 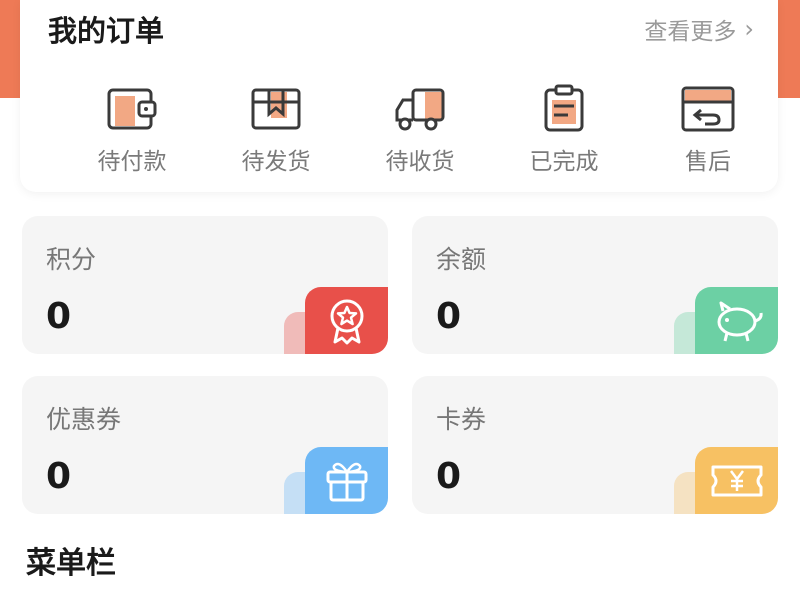 What do you see at coordinates (420, 162) in the screenshot?
I see `order-status-label: 待收货` at bounding box center [420, 162].